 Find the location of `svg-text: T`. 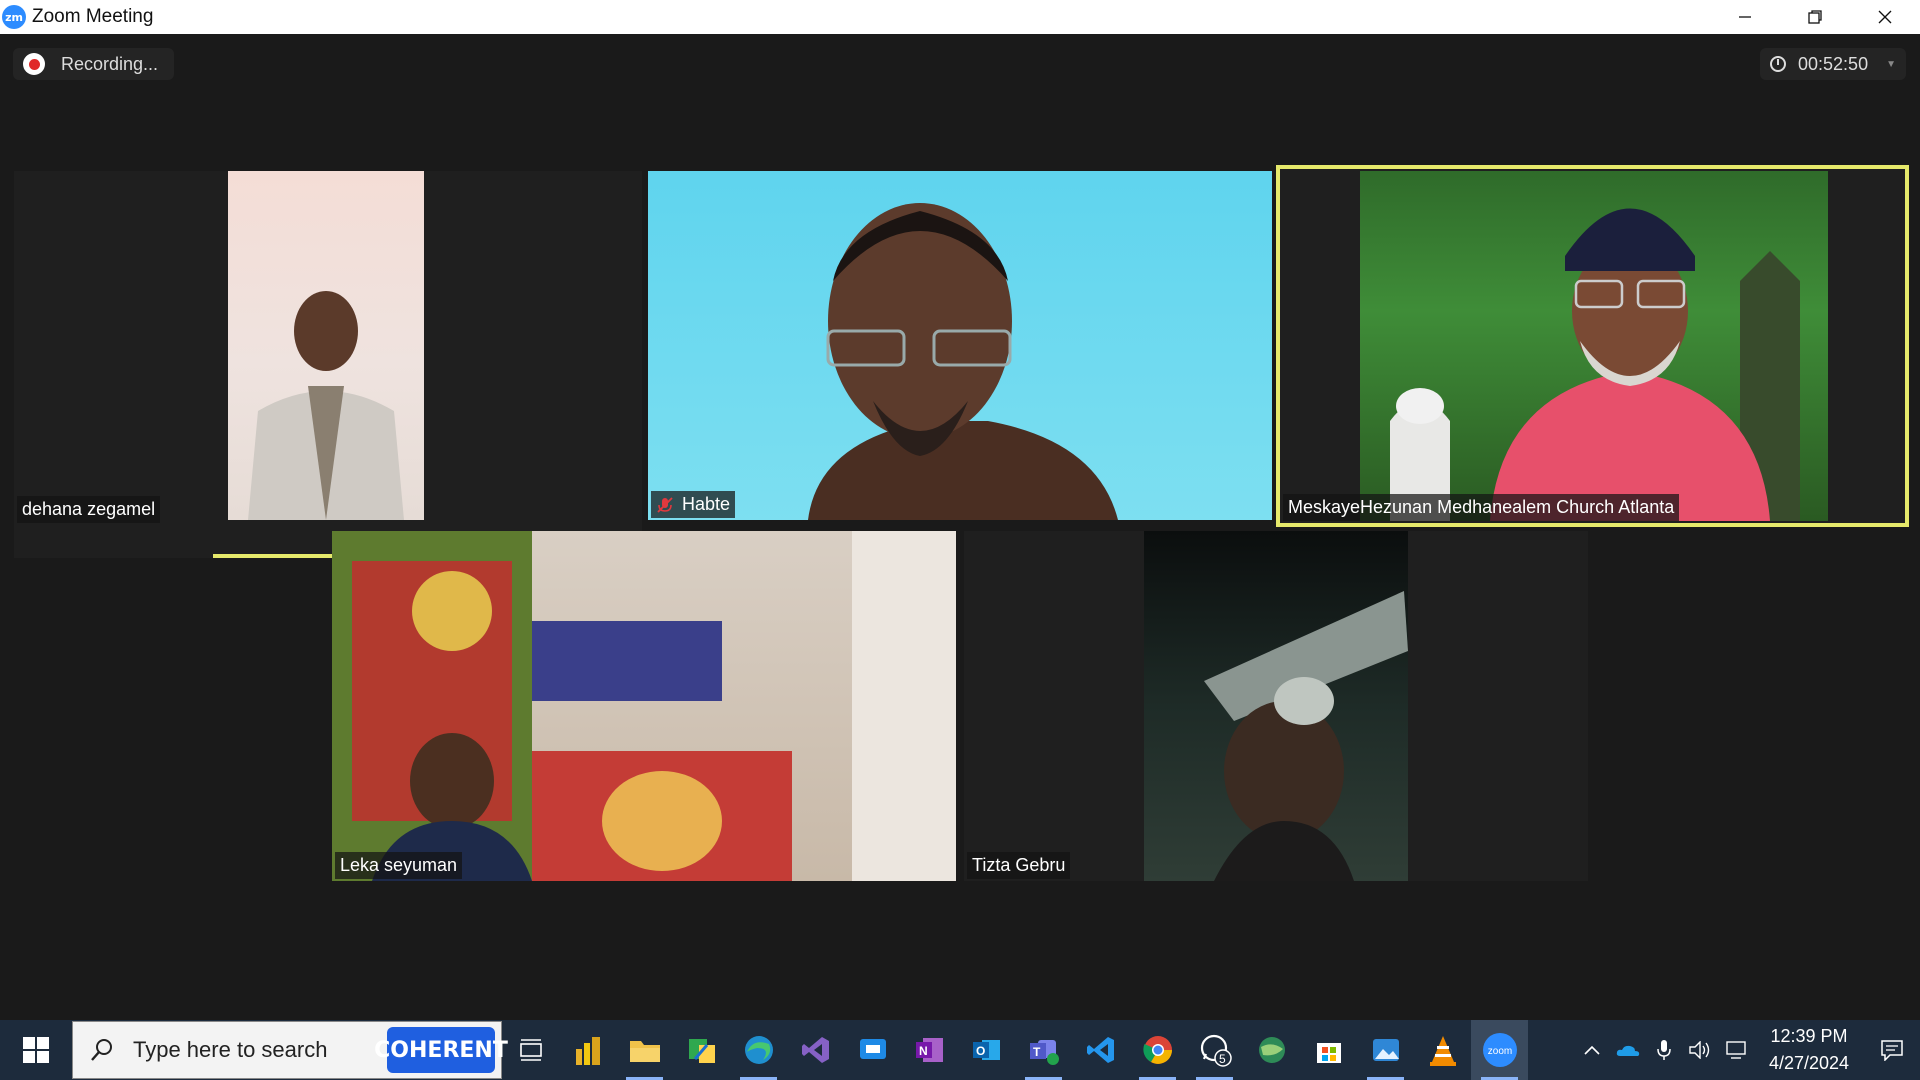

svg-text: T is located at coordinates (1037, 1052).